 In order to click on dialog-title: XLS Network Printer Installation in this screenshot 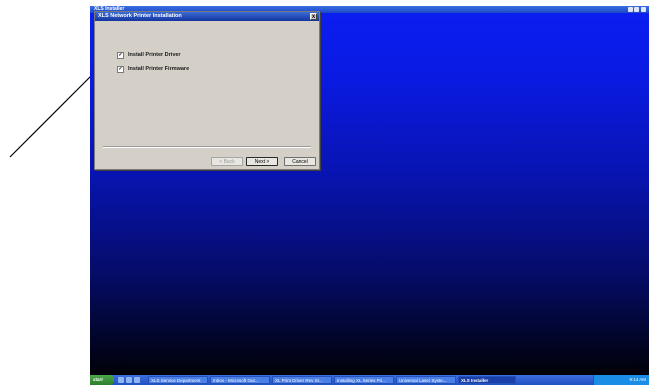, I will do `click(140, 16)`.